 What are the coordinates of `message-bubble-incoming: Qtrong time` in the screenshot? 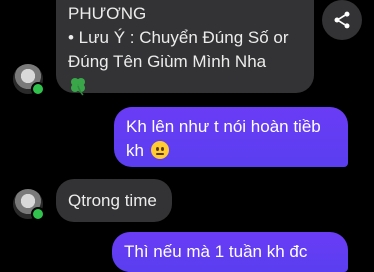 It's located at (114, 200).